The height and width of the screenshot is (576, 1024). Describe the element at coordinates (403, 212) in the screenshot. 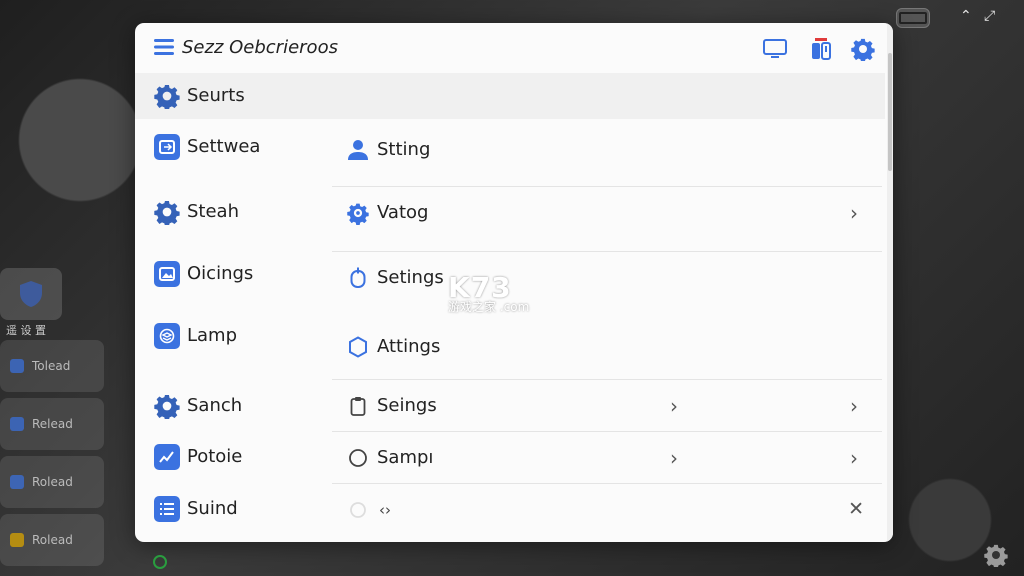

I see `row-label: Vatog` at that location.